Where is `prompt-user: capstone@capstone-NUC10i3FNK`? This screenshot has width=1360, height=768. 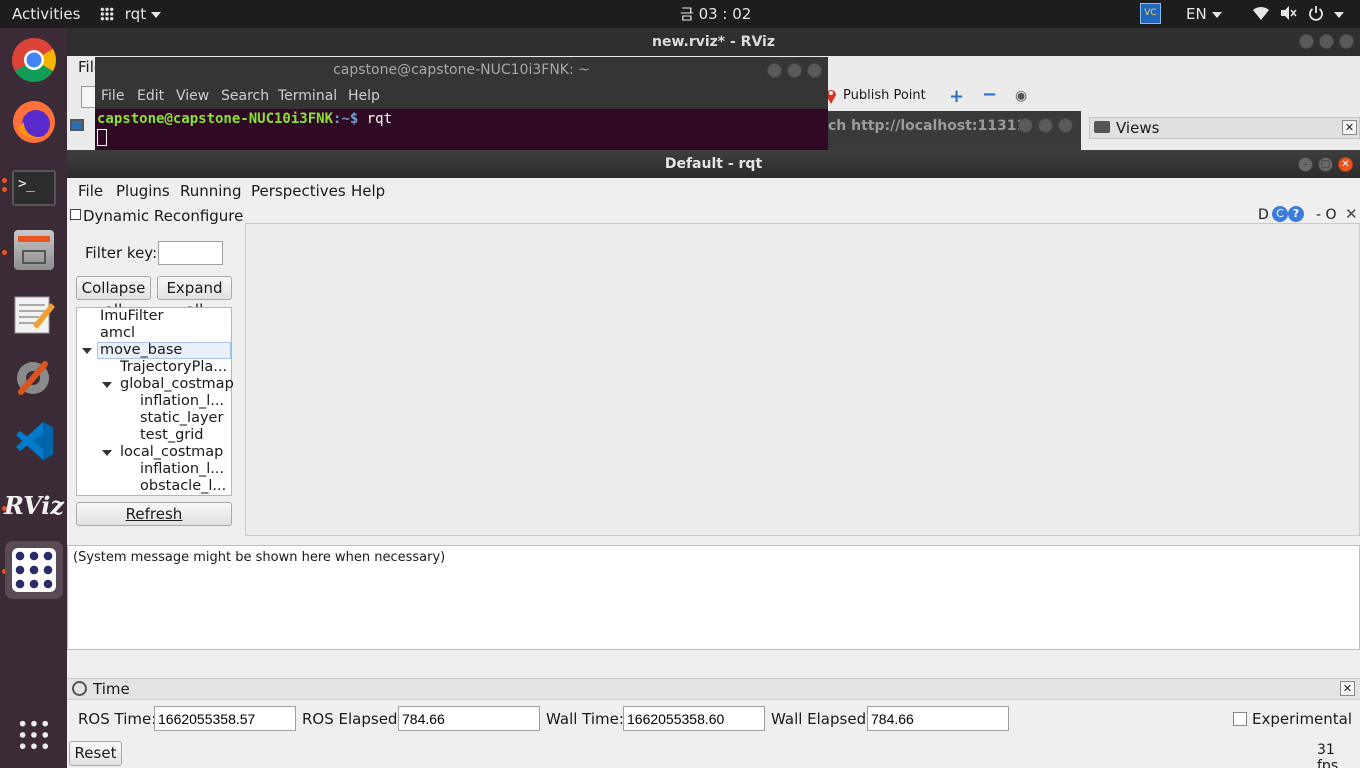 prompt-user: capstone@capstone-NUC10i3FNK is located at coordinates (215, 119).